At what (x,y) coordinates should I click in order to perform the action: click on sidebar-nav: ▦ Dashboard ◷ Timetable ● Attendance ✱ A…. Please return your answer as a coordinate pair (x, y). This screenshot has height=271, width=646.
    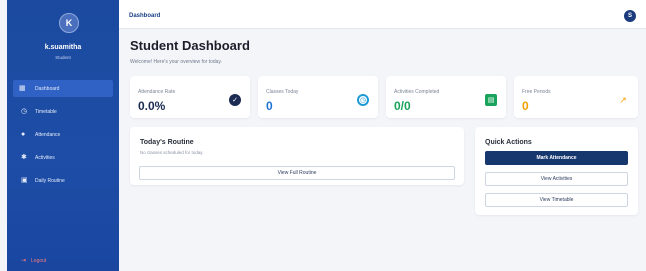
    Looking at the image, I should click on (63, 137).